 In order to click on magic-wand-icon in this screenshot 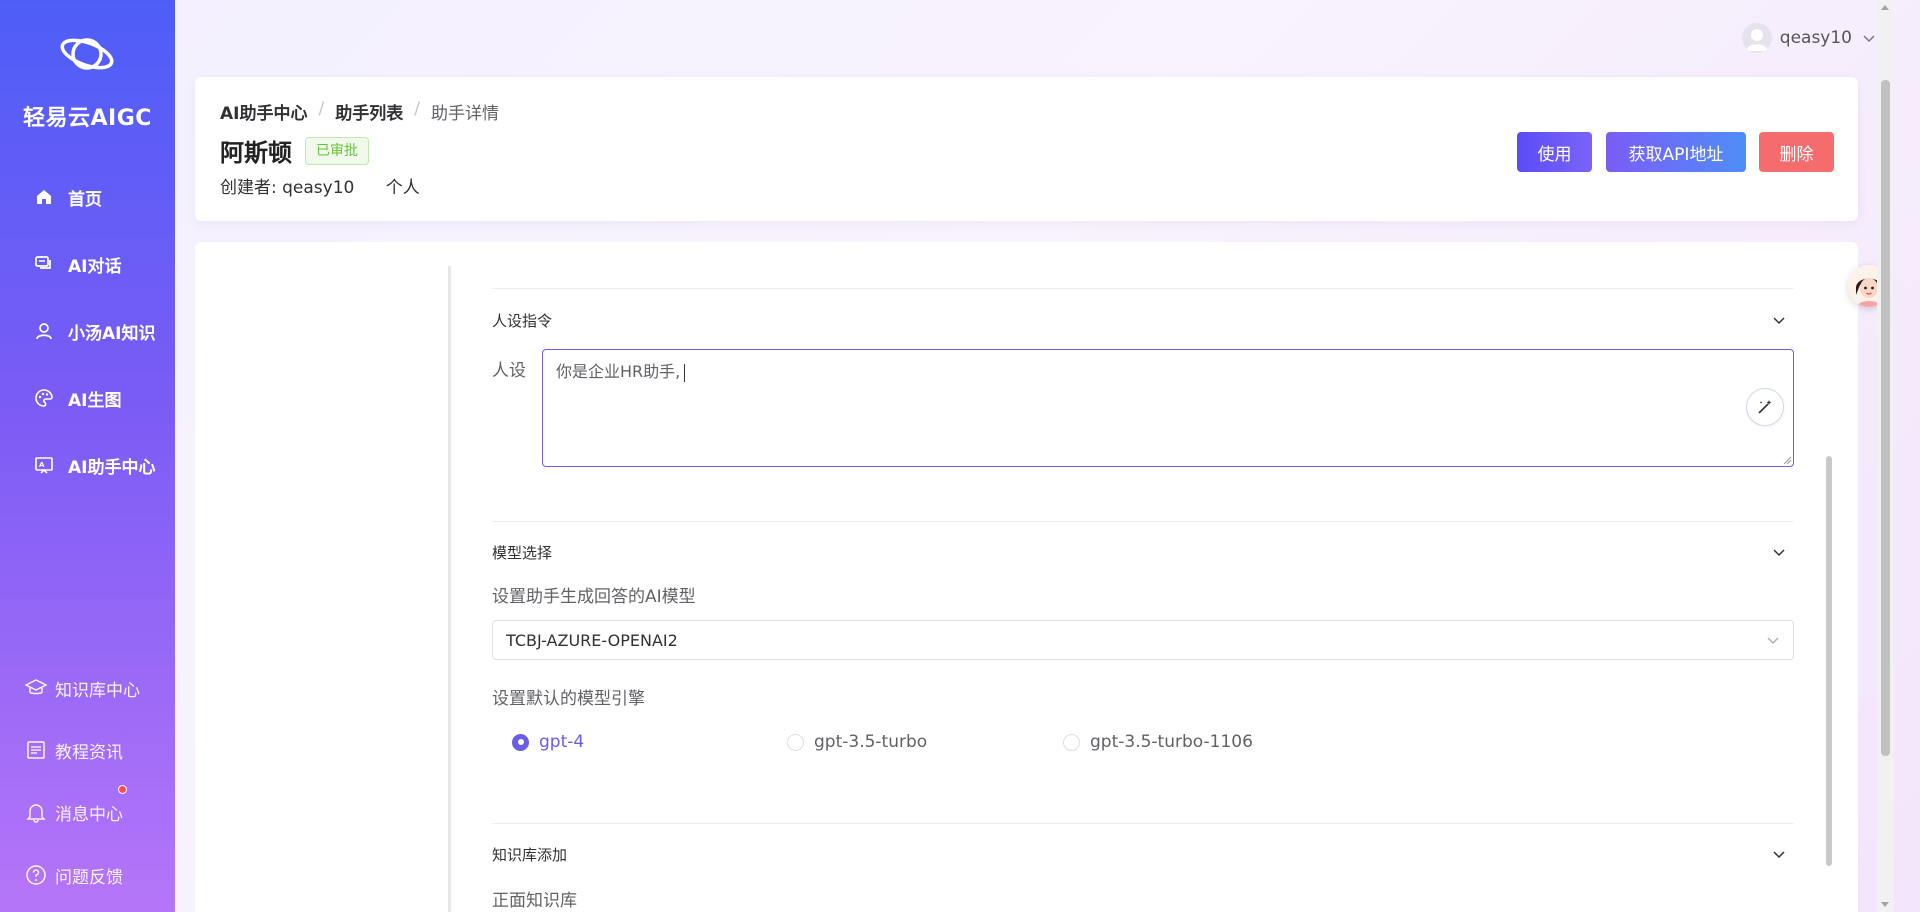, I will do `click(1765, 407)`.